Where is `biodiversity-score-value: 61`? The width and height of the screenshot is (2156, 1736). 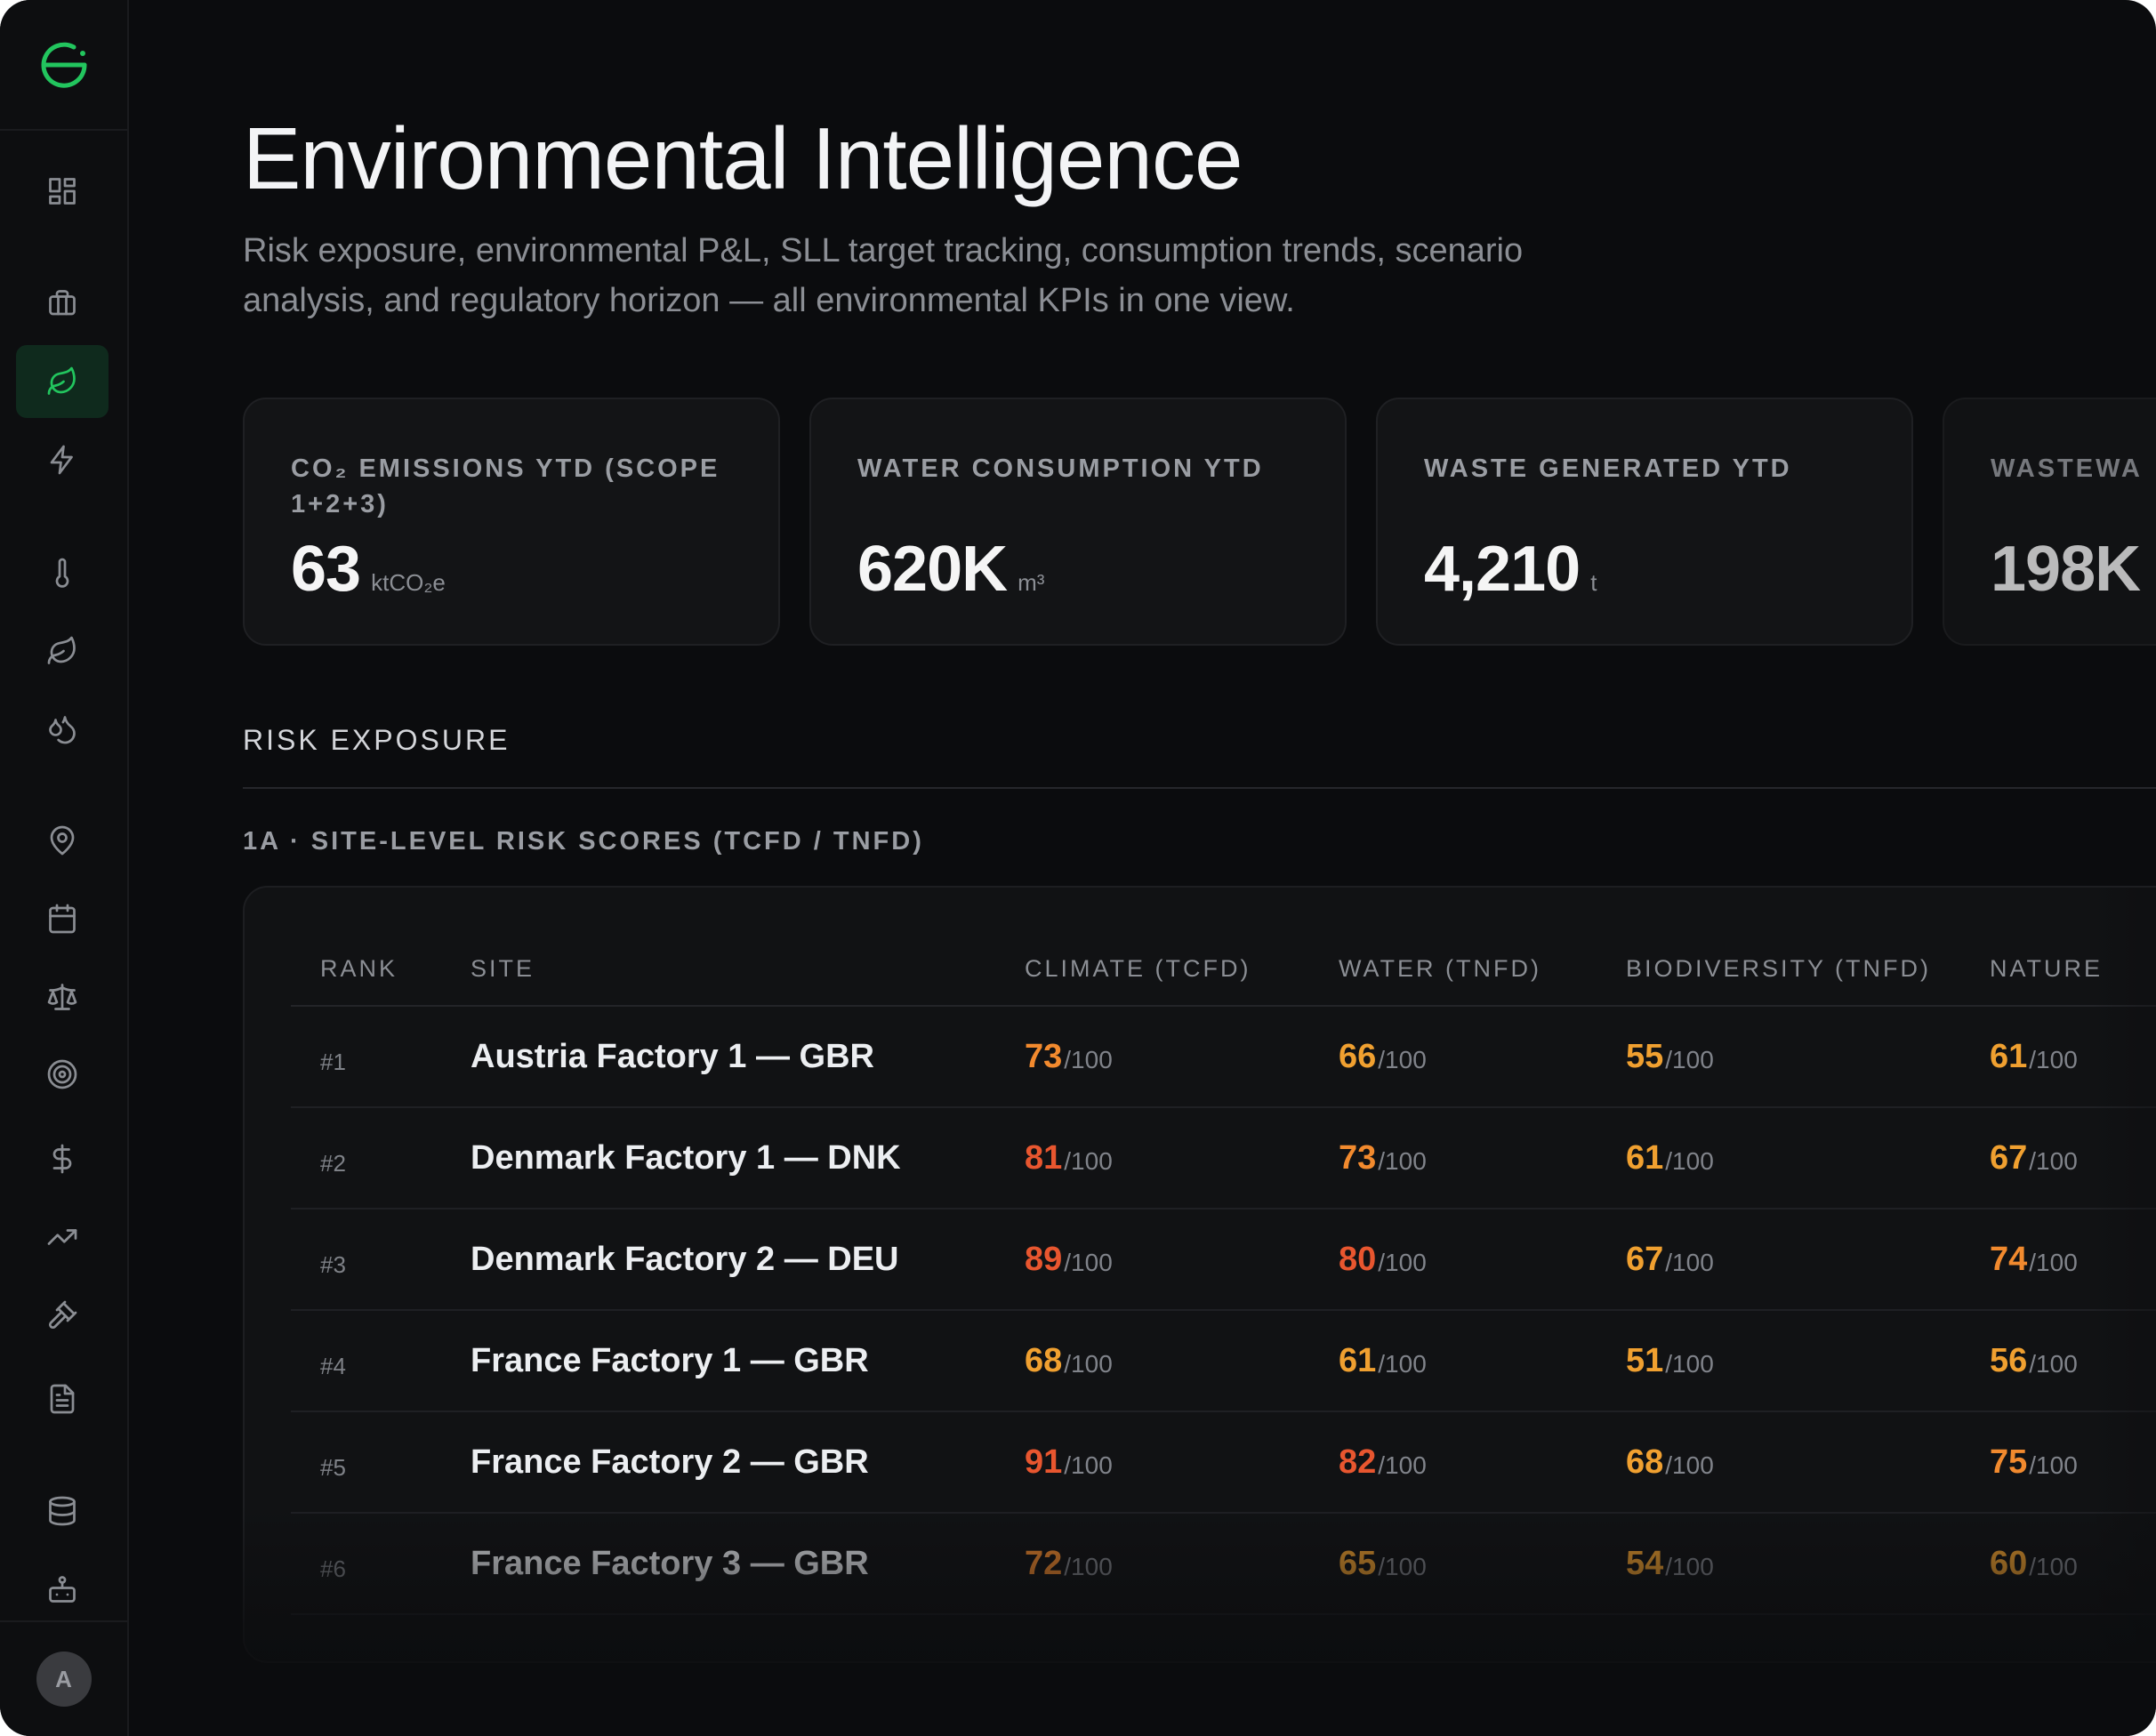
biodiversity-score-value: 61 is located at coordinates (1645, 1157).